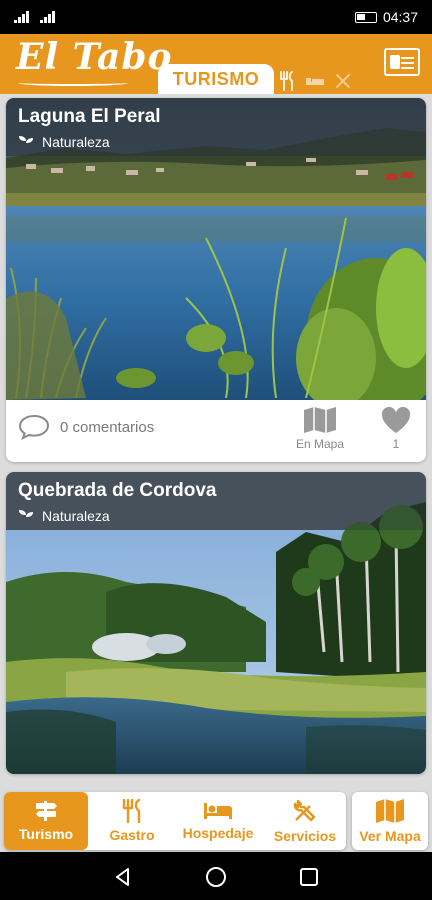 The height and width of the screenshot is (900, 432). I want to click on like-count: 1, so click(396, 444).